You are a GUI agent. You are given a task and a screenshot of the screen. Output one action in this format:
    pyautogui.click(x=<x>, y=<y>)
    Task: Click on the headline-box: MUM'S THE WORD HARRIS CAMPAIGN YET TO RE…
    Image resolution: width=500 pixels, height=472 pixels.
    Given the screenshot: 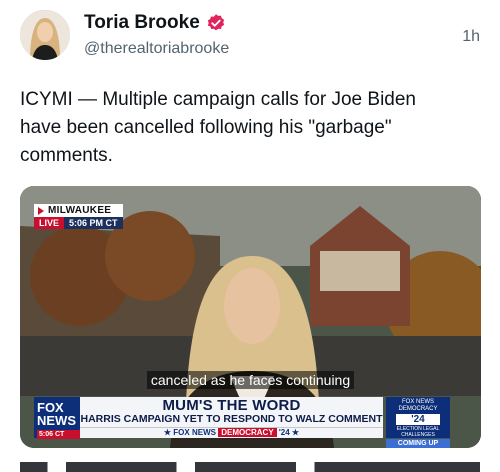 What is the action you would take?
    pyautogui.click(x=231, y=412)
    